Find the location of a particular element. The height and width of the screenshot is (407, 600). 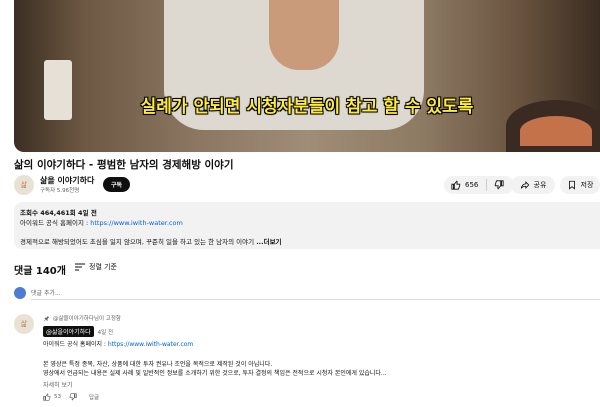

subscriber-count: 구독자 5.96천명 is located at coordinates (60, 191).